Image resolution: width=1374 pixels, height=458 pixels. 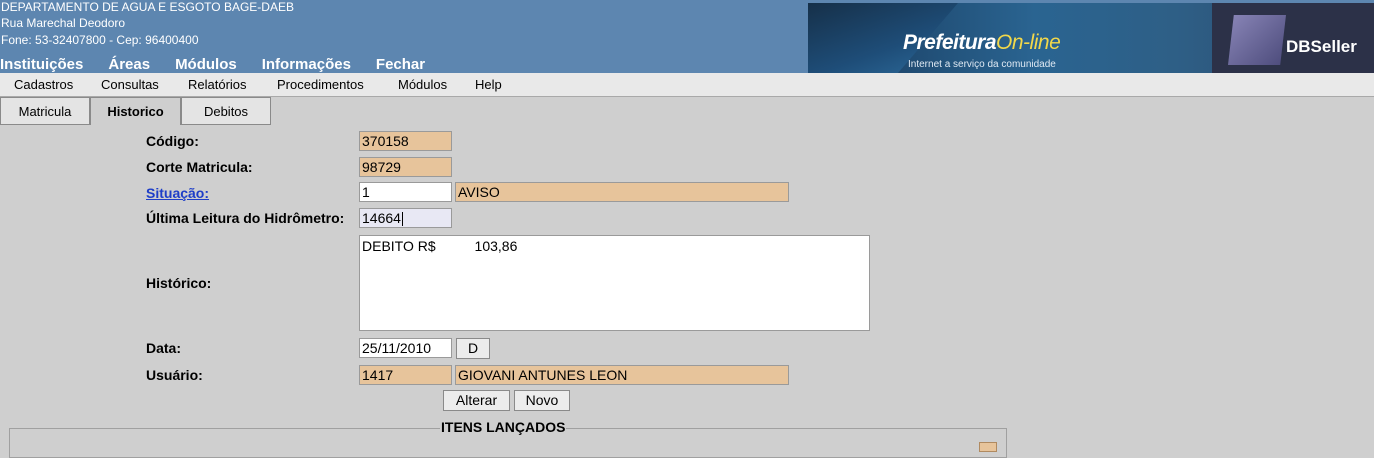 I want to click on menu-procedimentos: Procedimentos, so click(x=320, y=84).